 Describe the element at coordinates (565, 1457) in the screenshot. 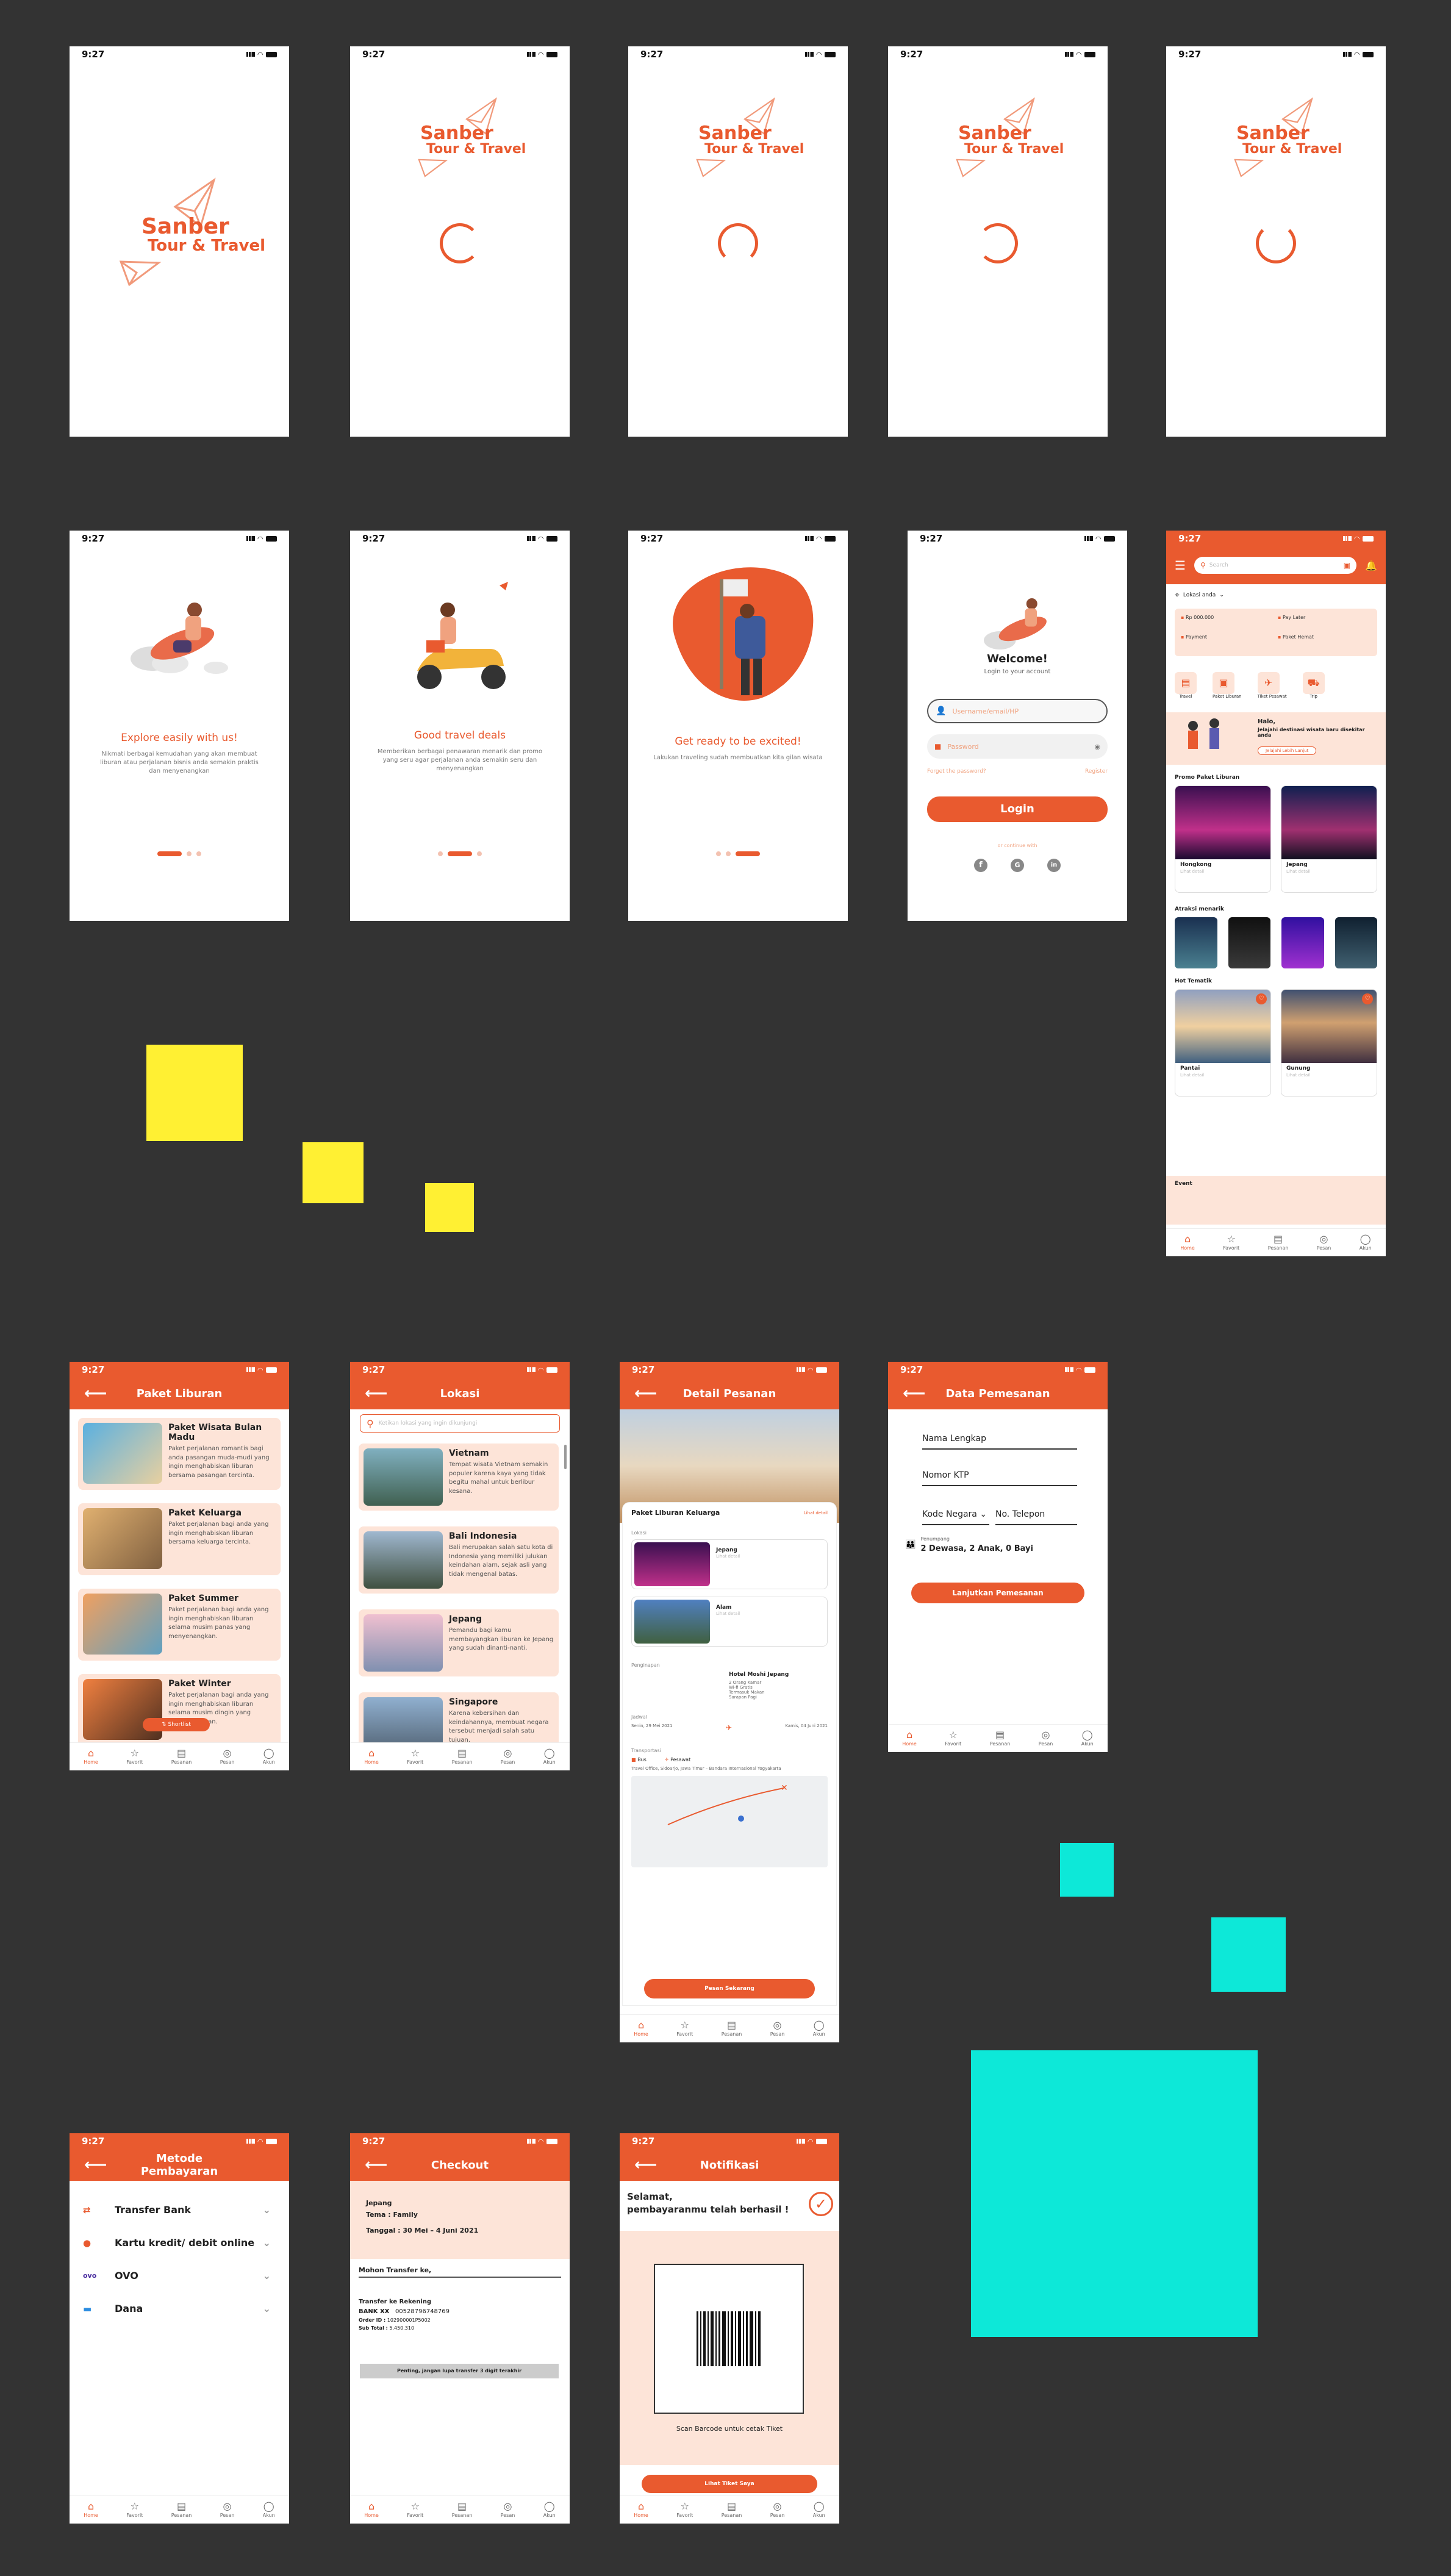

I see `scrollbar` at that location.